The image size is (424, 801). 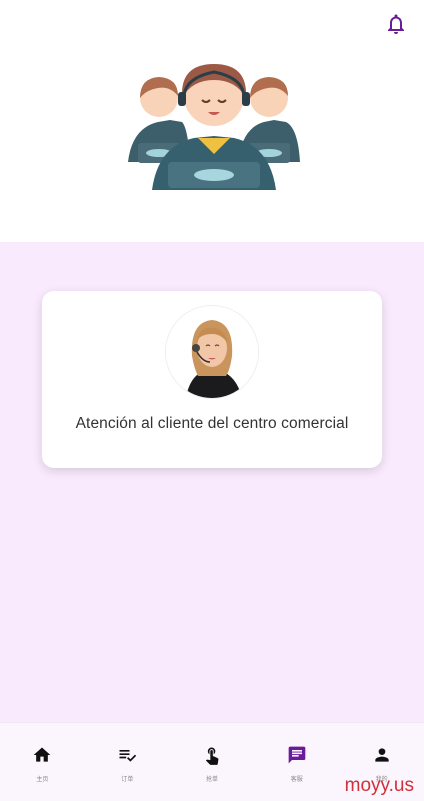 I want to click on playlist-check-icon, so click(x=128, y=756).